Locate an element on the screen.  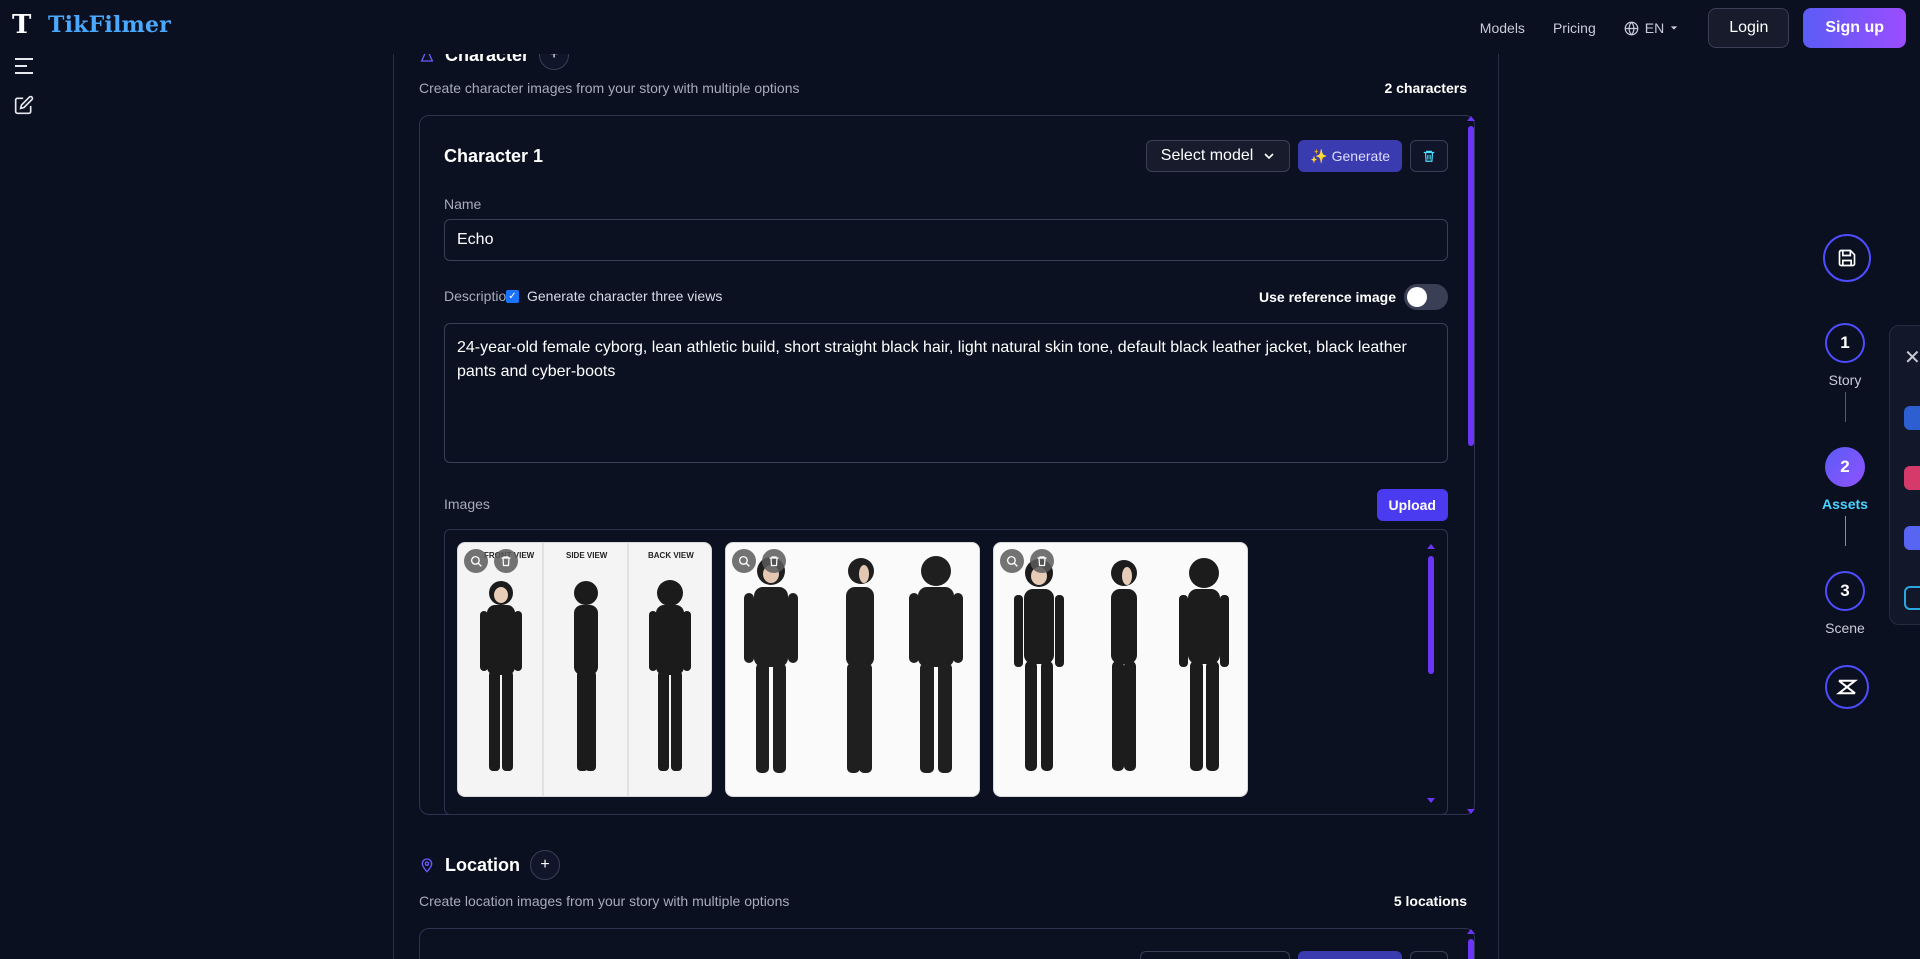
step-scene: 3 is located at coordinates (1845, 591).